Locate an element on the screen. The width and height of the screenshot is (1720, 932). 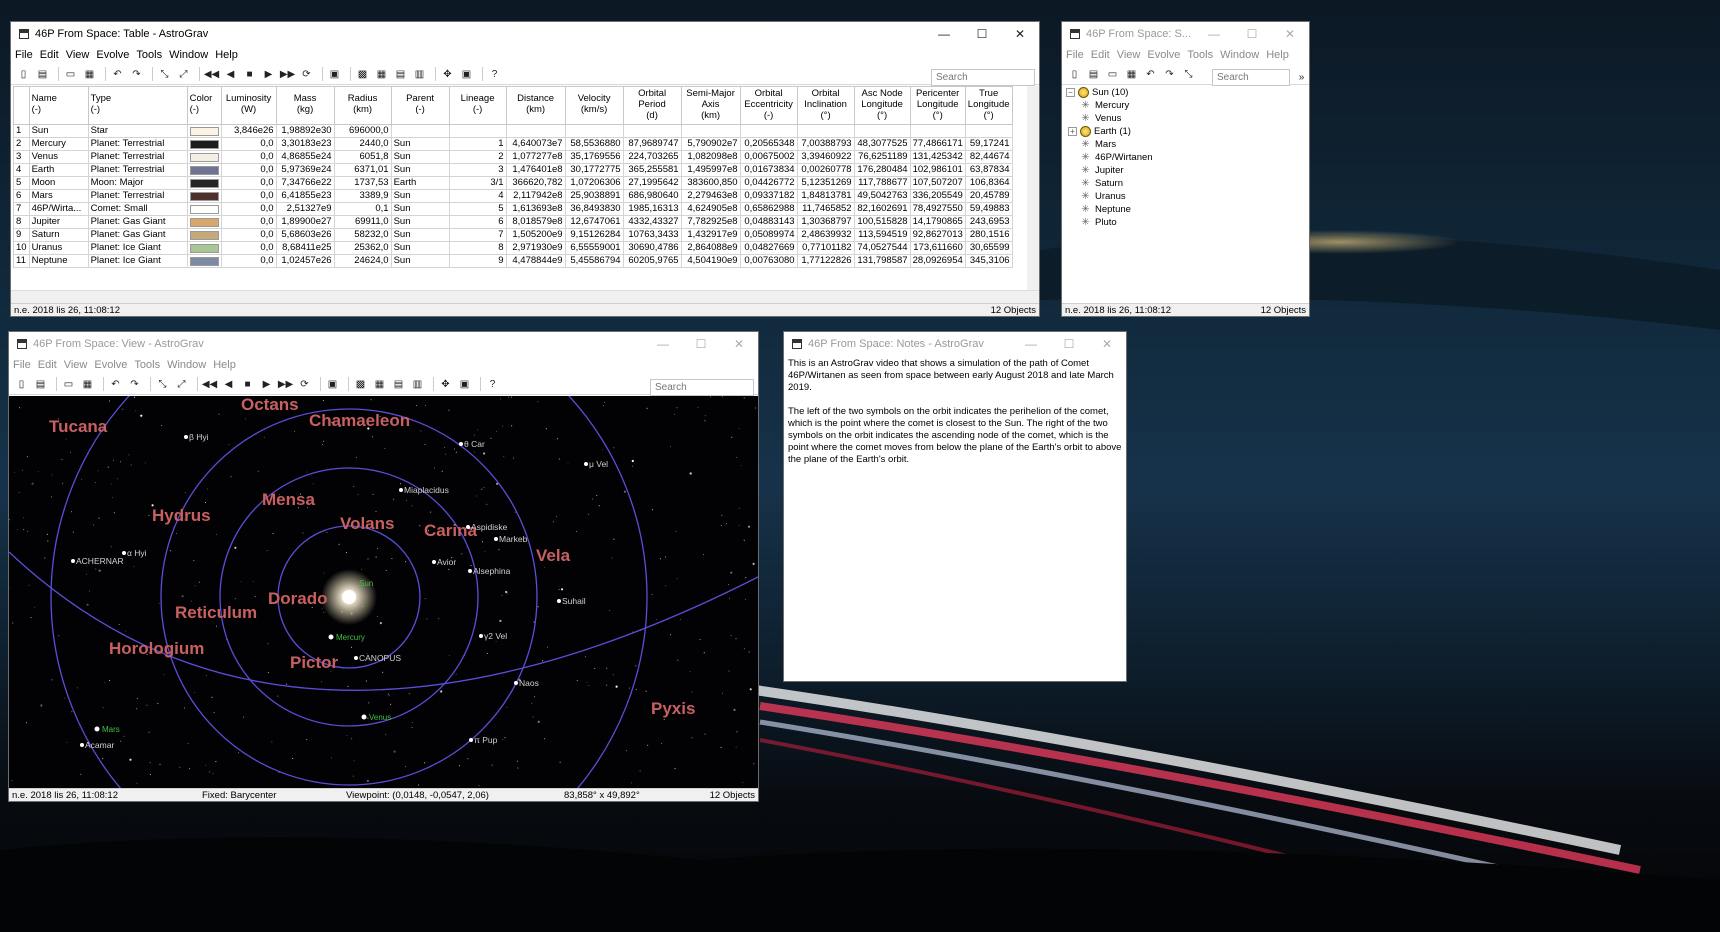
table-cell: 0,0 is located at coordinates (248, 222).